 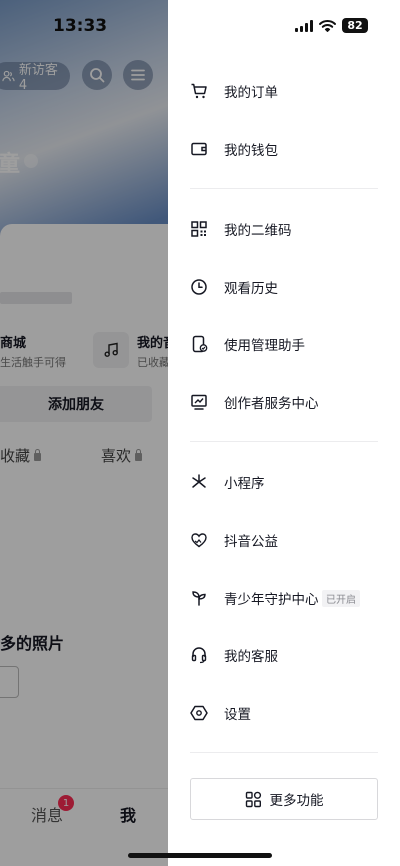 What do you see at coordinates (296, 801) in the screenshot?
I see `more-features-label: 更多功能` at bounding box center [296, 801].